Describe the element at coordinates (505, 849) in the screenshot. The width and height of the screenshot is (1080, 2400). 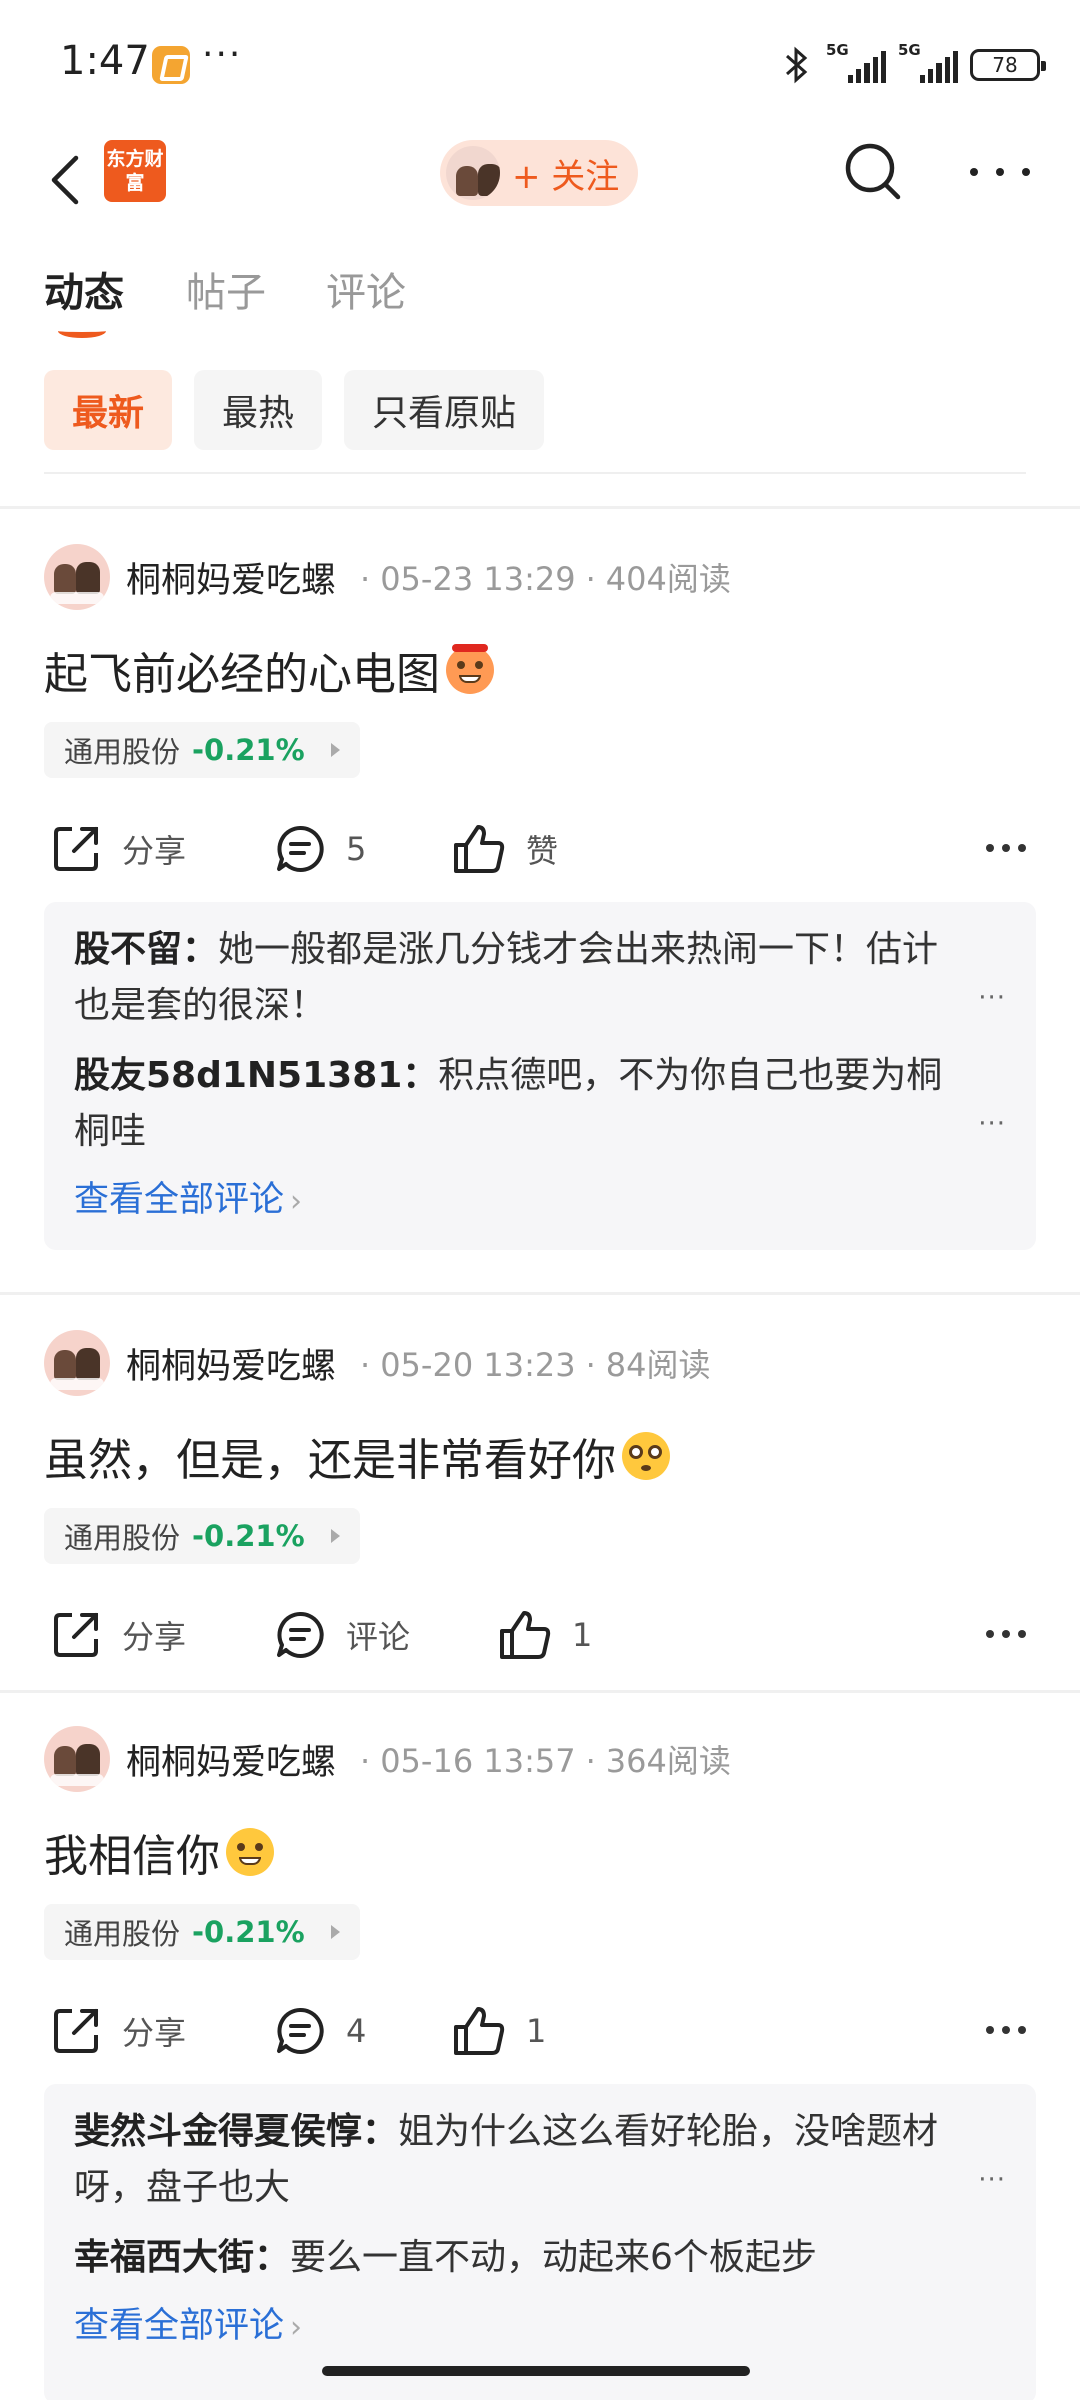
I see `like-button: 赞` at that location.